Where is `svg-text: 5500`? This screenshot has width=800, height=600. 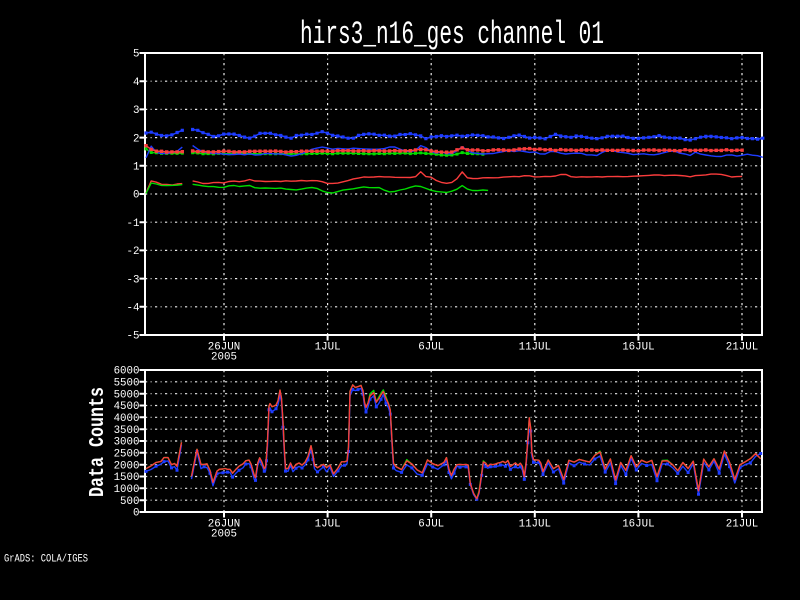
svg-text: 5500 is located at coordinates (127, 384).